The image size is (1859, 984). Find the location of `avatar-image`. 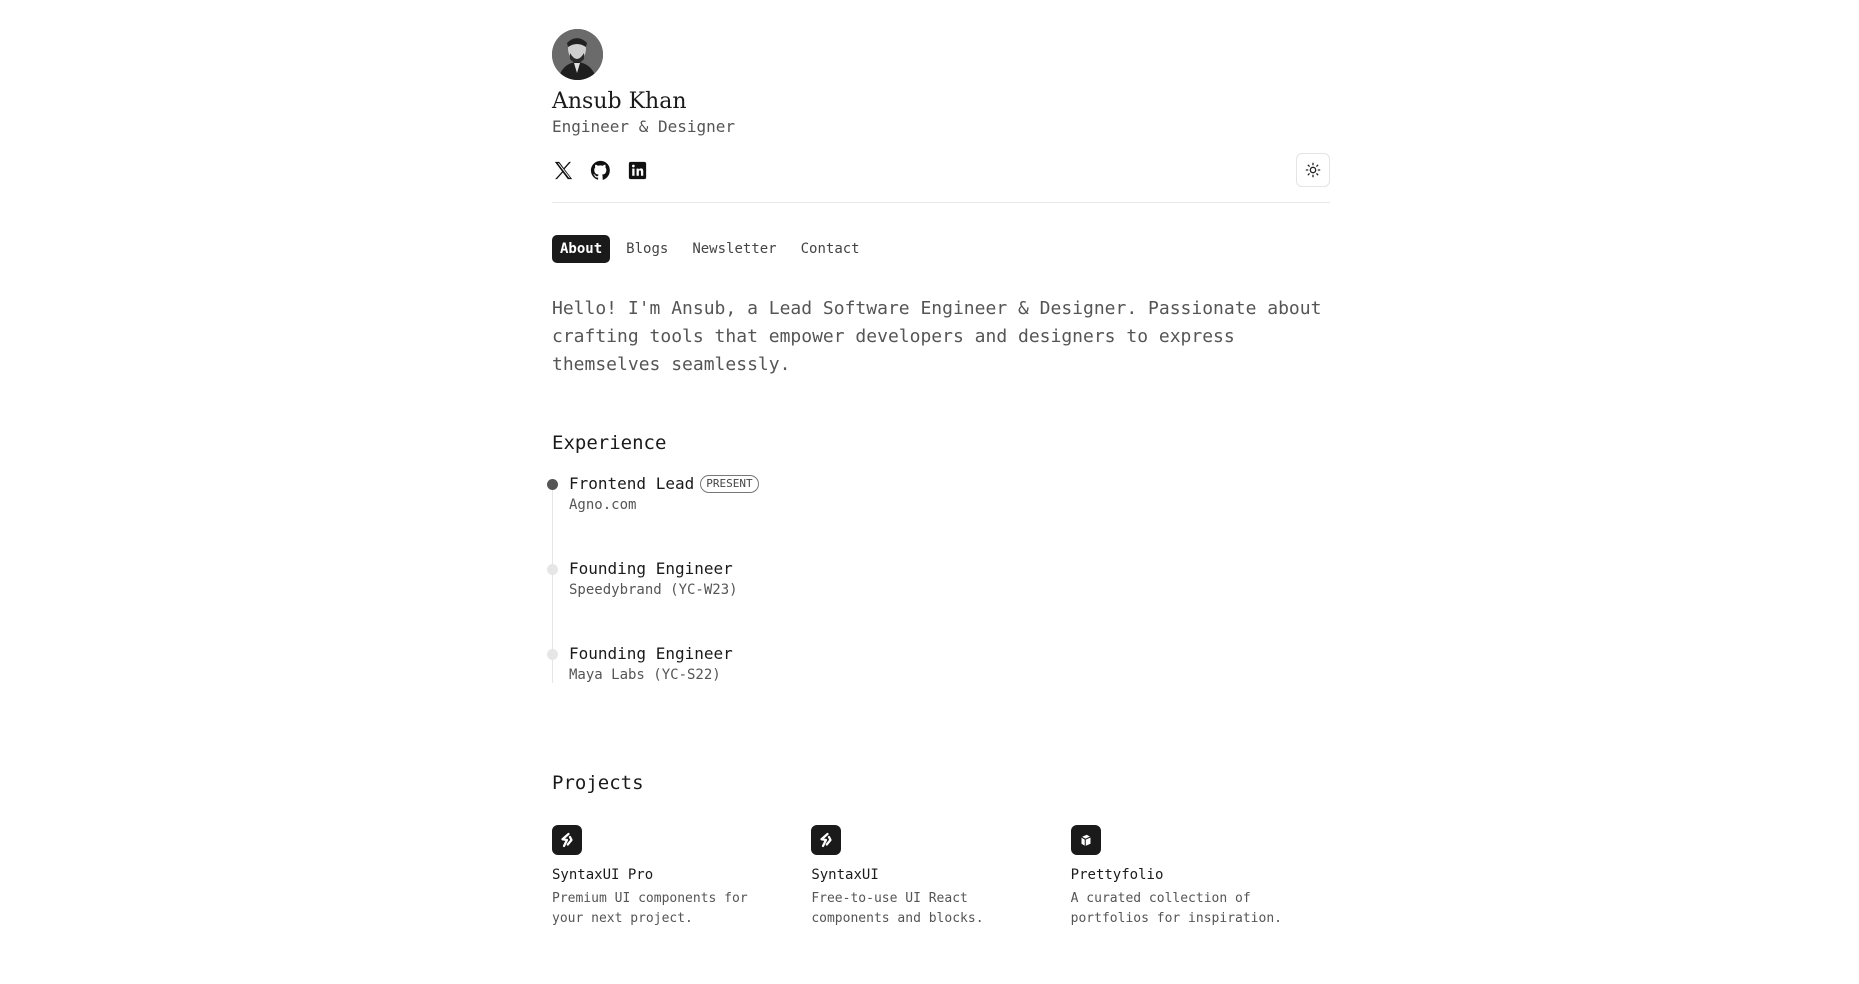

avatar-image is located at coordinates (577, 54).